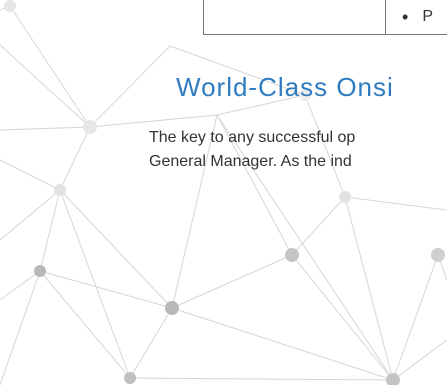 The height and width of the screenshot is (385, 447). I want to click on table-cell-bullet: • P, so click(416, 17).